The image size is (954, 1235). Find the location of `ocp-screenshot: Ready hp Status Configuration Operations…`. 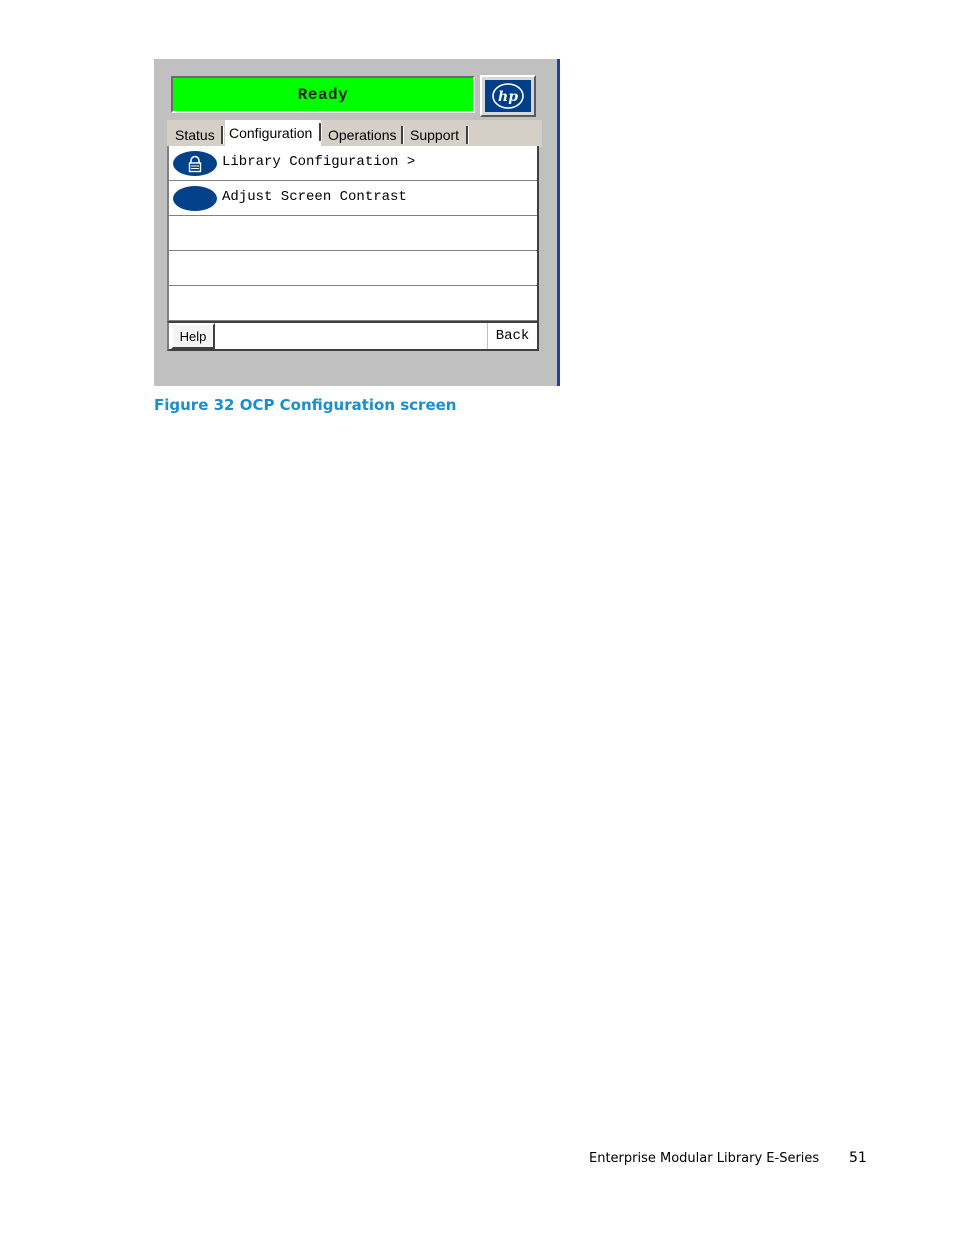

ocp-screenshot: Ready hp Status Configuration Operations… is located at coordinates (357, 222).